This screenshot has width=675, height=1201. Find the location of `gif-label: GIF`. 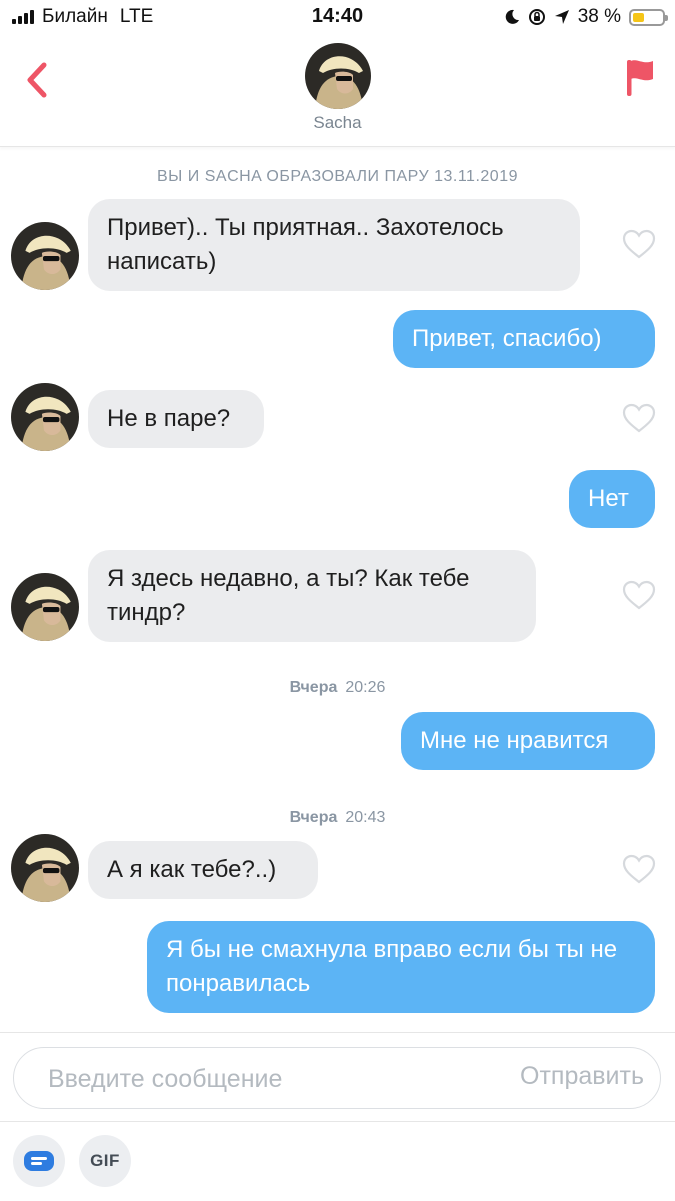

gif-label: GIF is located at coordinates (105, 1160).